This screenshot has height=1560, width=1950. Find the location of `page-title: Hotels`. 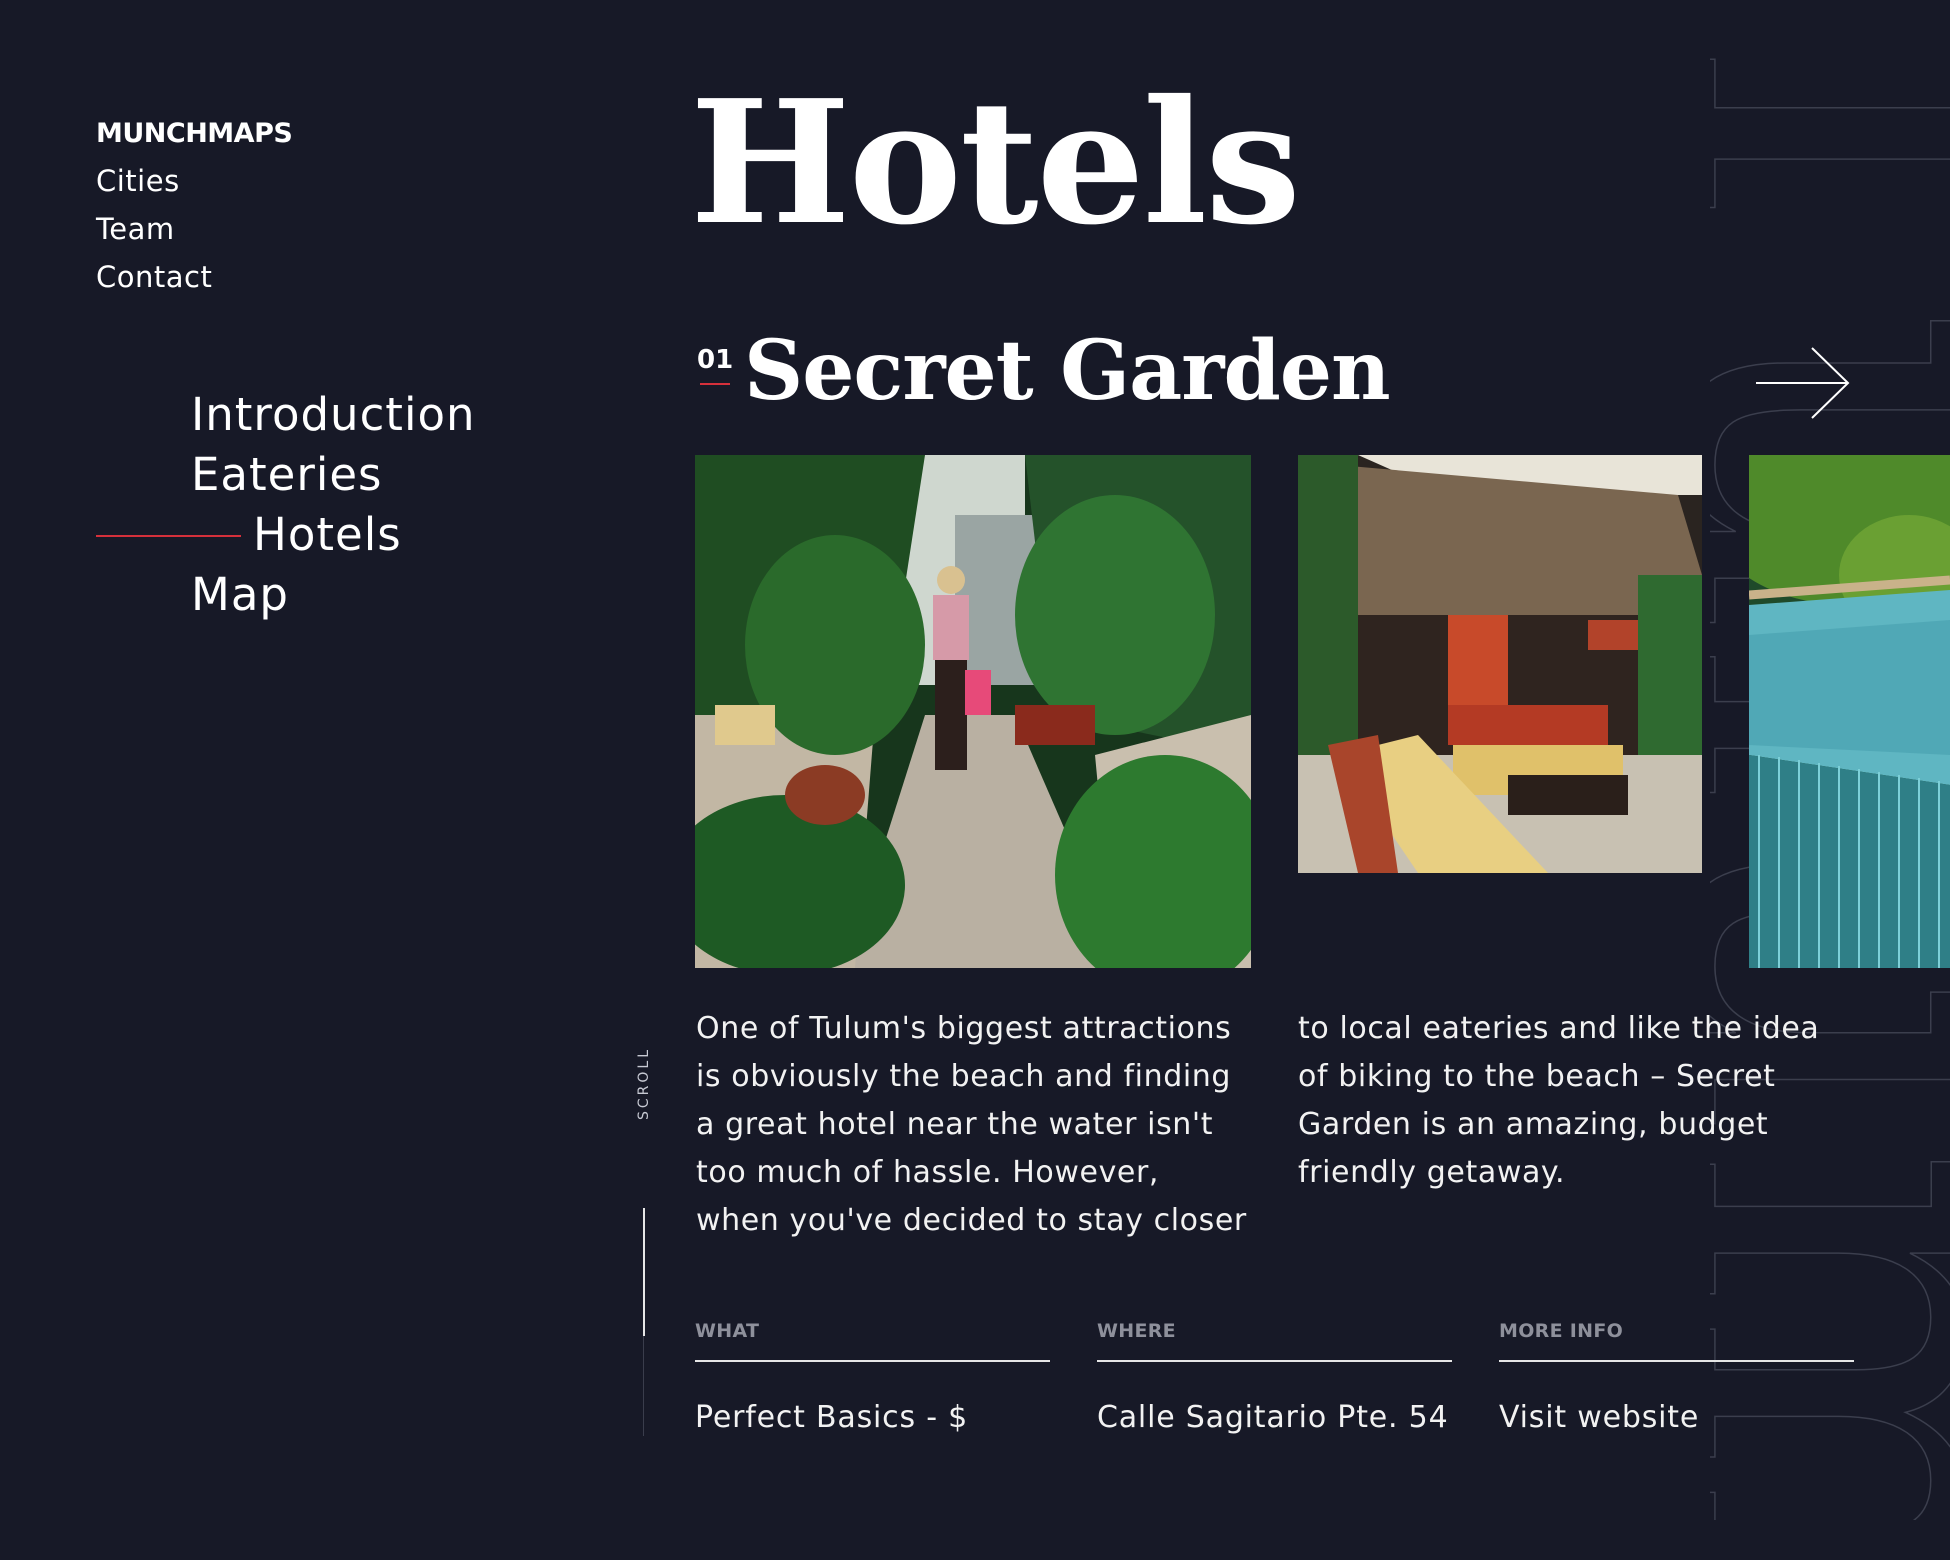

page-title: Hotels is located at coordinates (995, 163).